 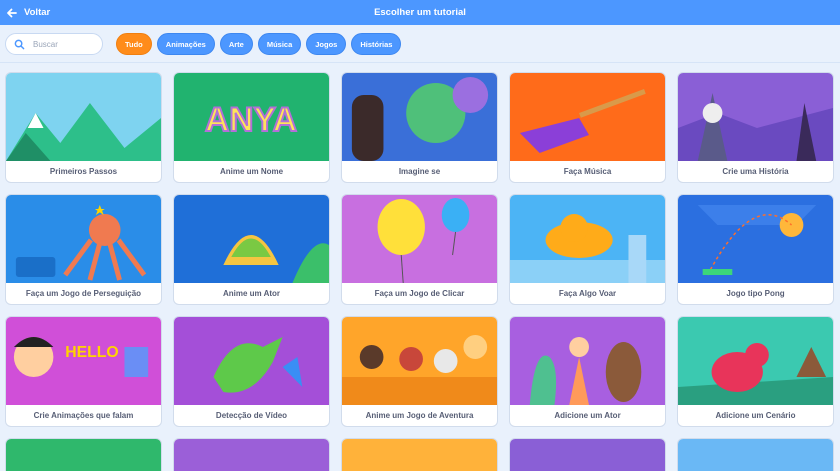 I want to click on tutorial-card: Faça um Jogo de Clicar, so click(x=419, y=249).